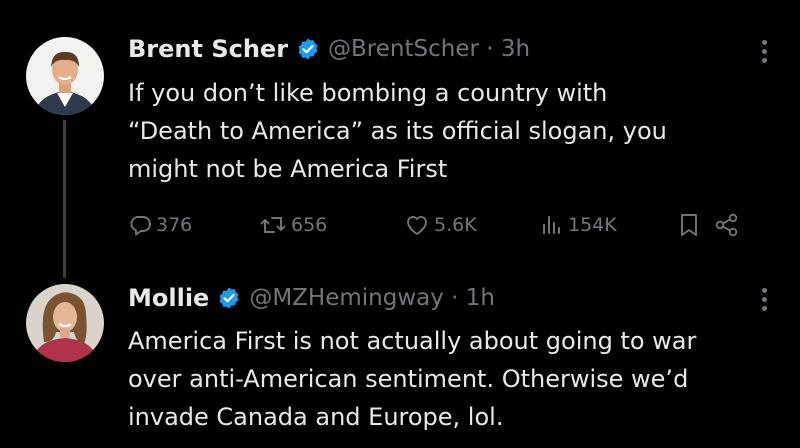 This screenshot has height=448, width=800. Describe the element at coordinates (316, 417) in the screenshot. I see `tweet-text-line: invade Canada and Europe, lol.` at that location.